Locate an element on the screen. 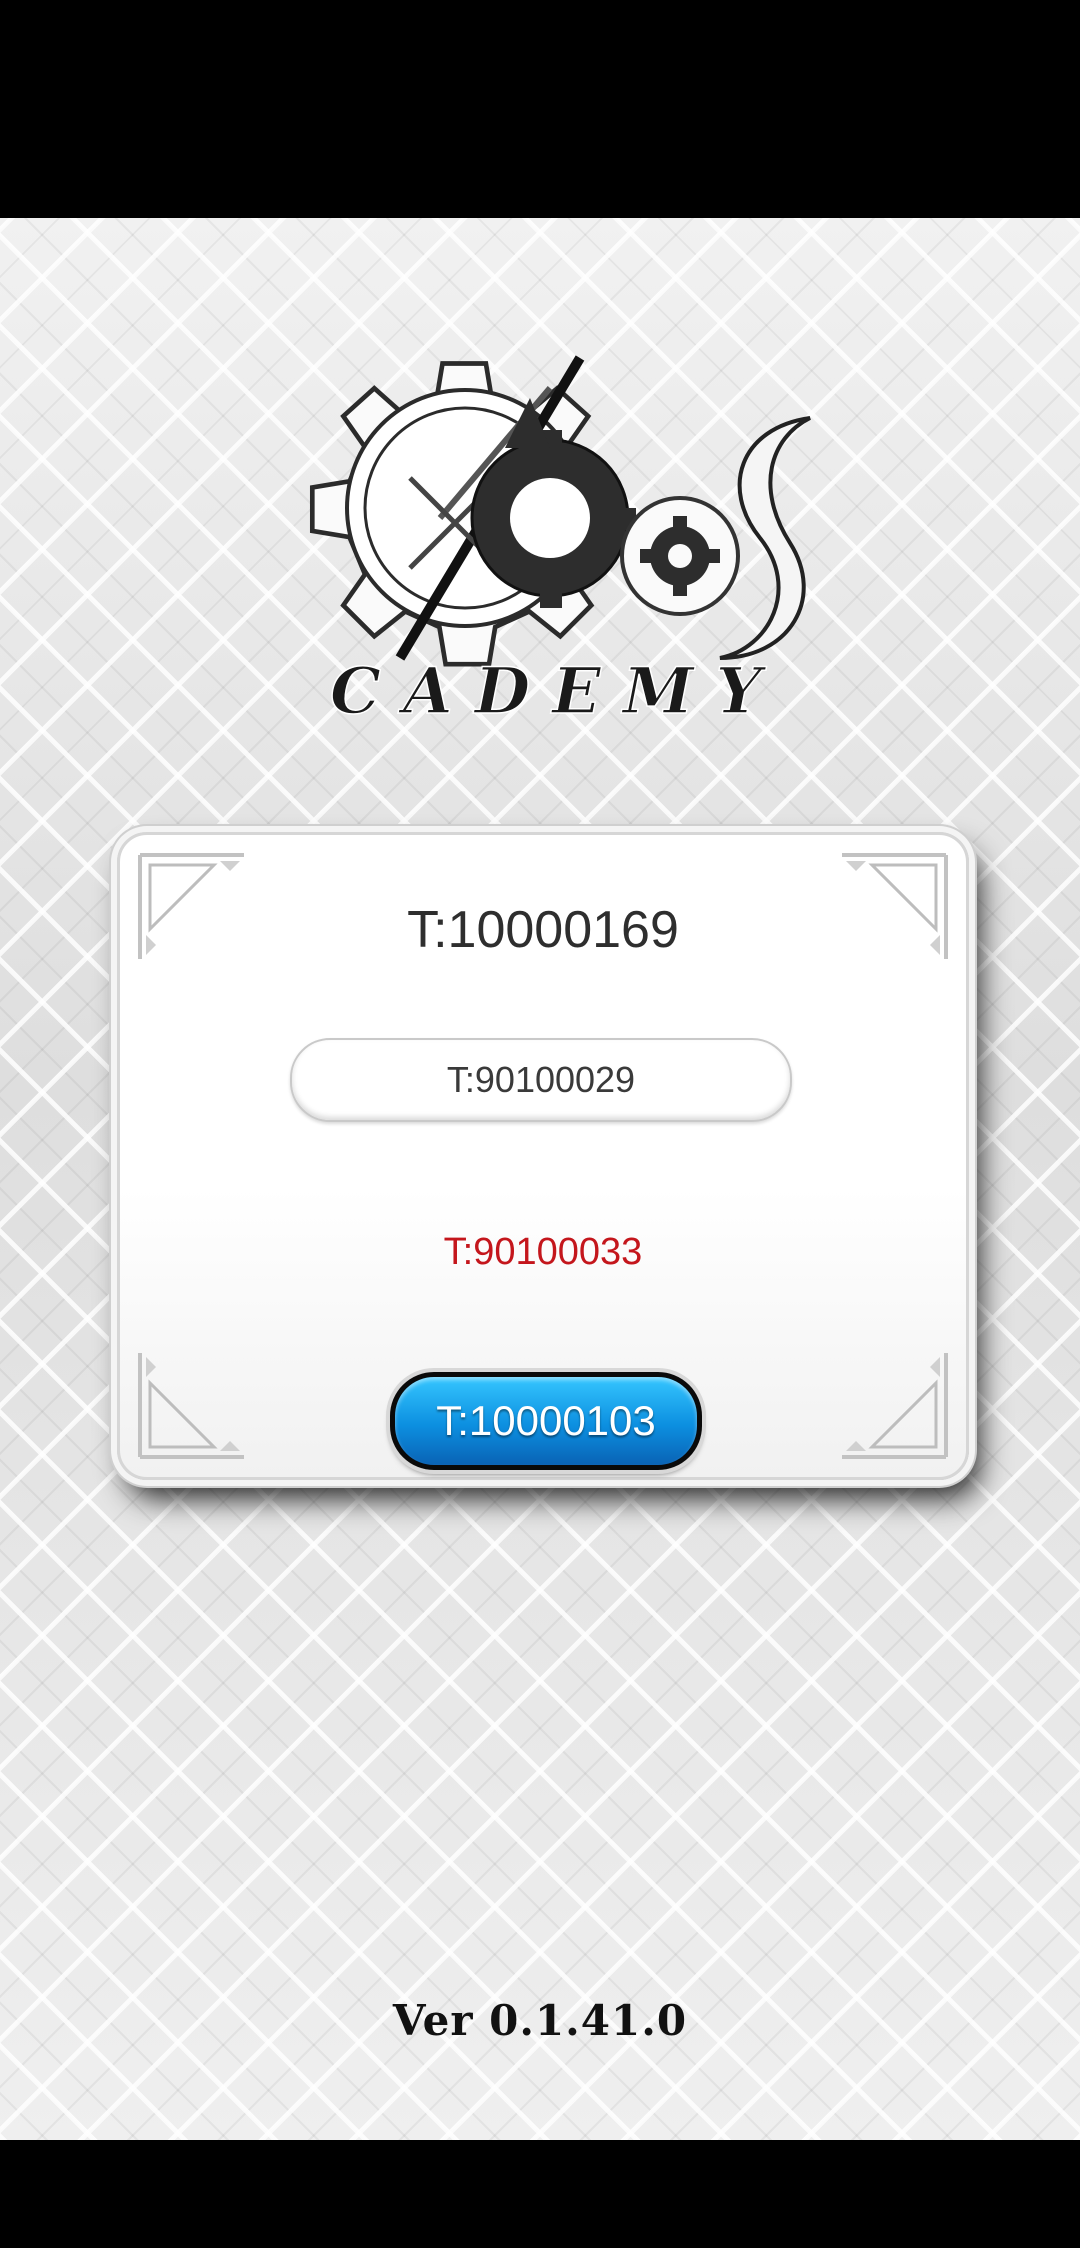 The image size is (1080, 2248). navigation-bar is located at coordinates (540, 2194).